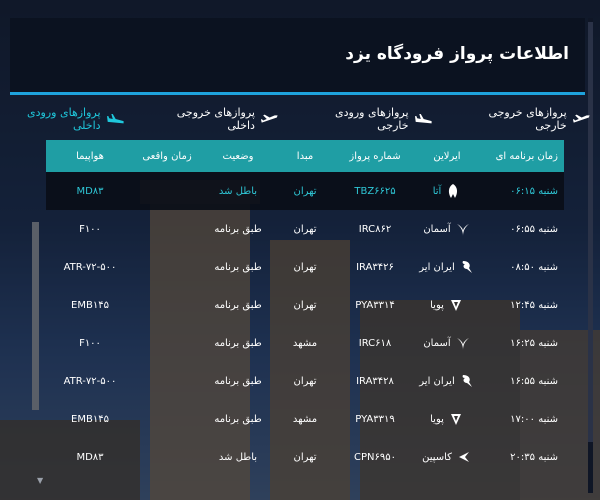  What do you see at coordinates (375, 191) in the screenshot?
I see `cell-flight: TBZ۶۶۲۵` at bounding box center [375, 191].